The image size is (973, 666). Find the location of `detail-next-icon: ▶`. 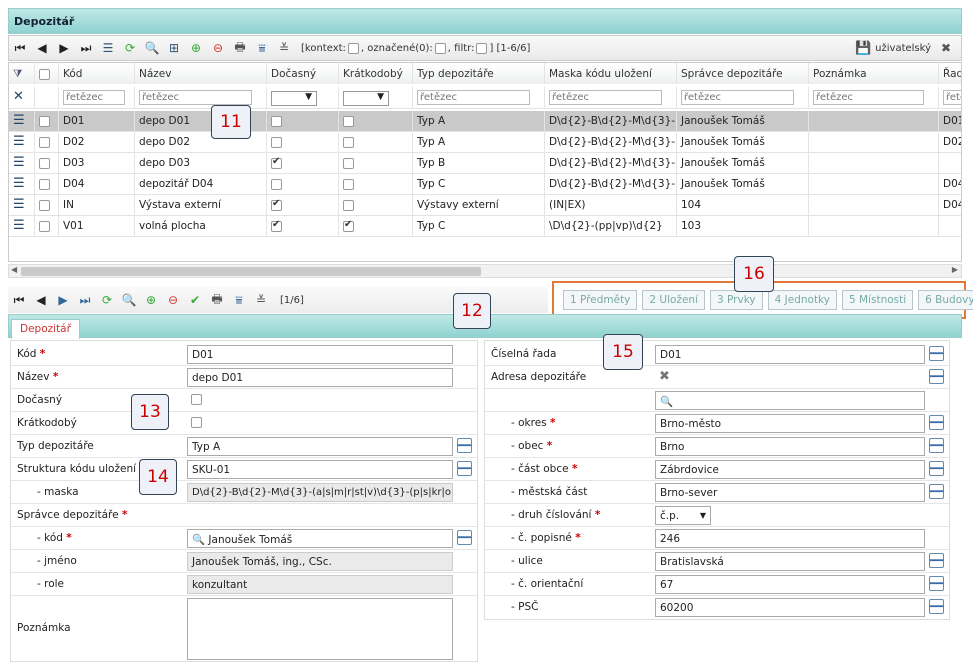

detail-next-icon: ▶ is located at coordinates (63, 300).